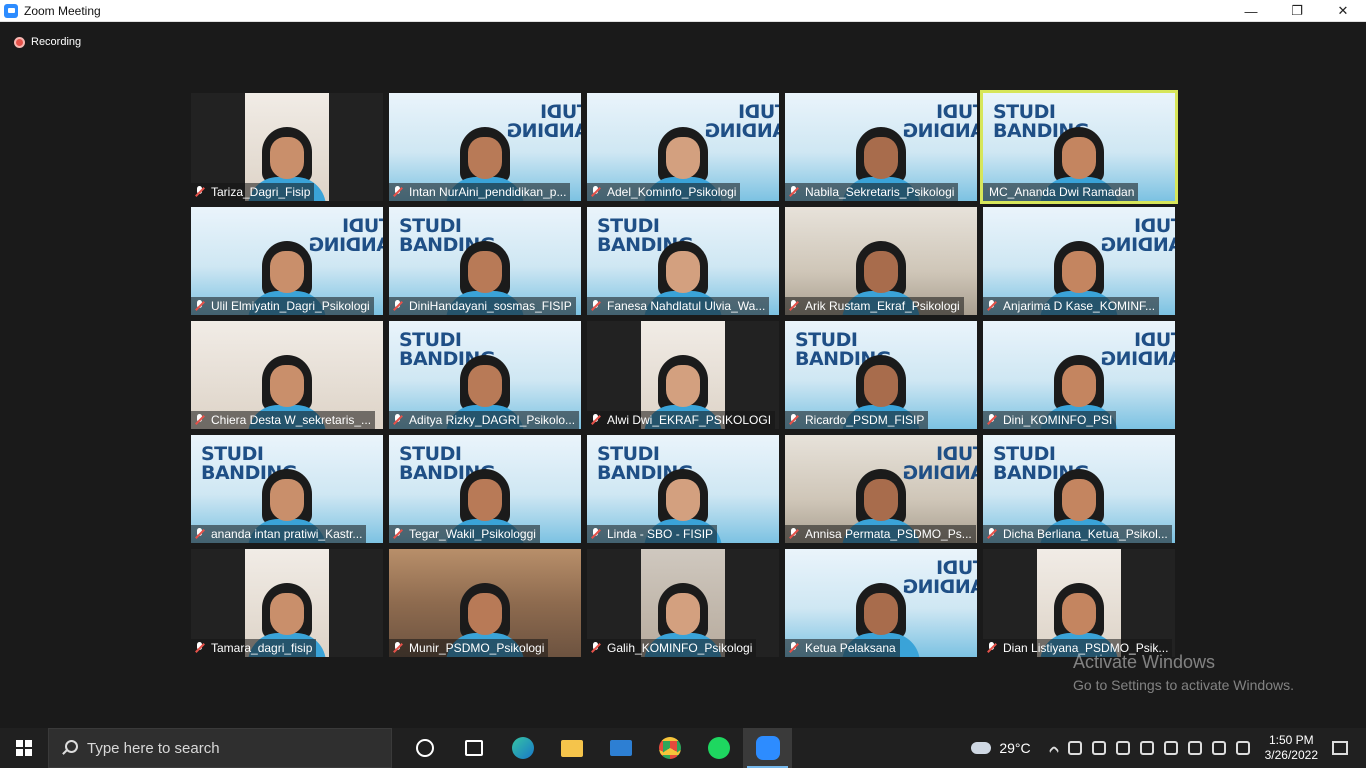  I want to click on participant-name: Dini_KOMINFO_PSI, so click(1058, 420).